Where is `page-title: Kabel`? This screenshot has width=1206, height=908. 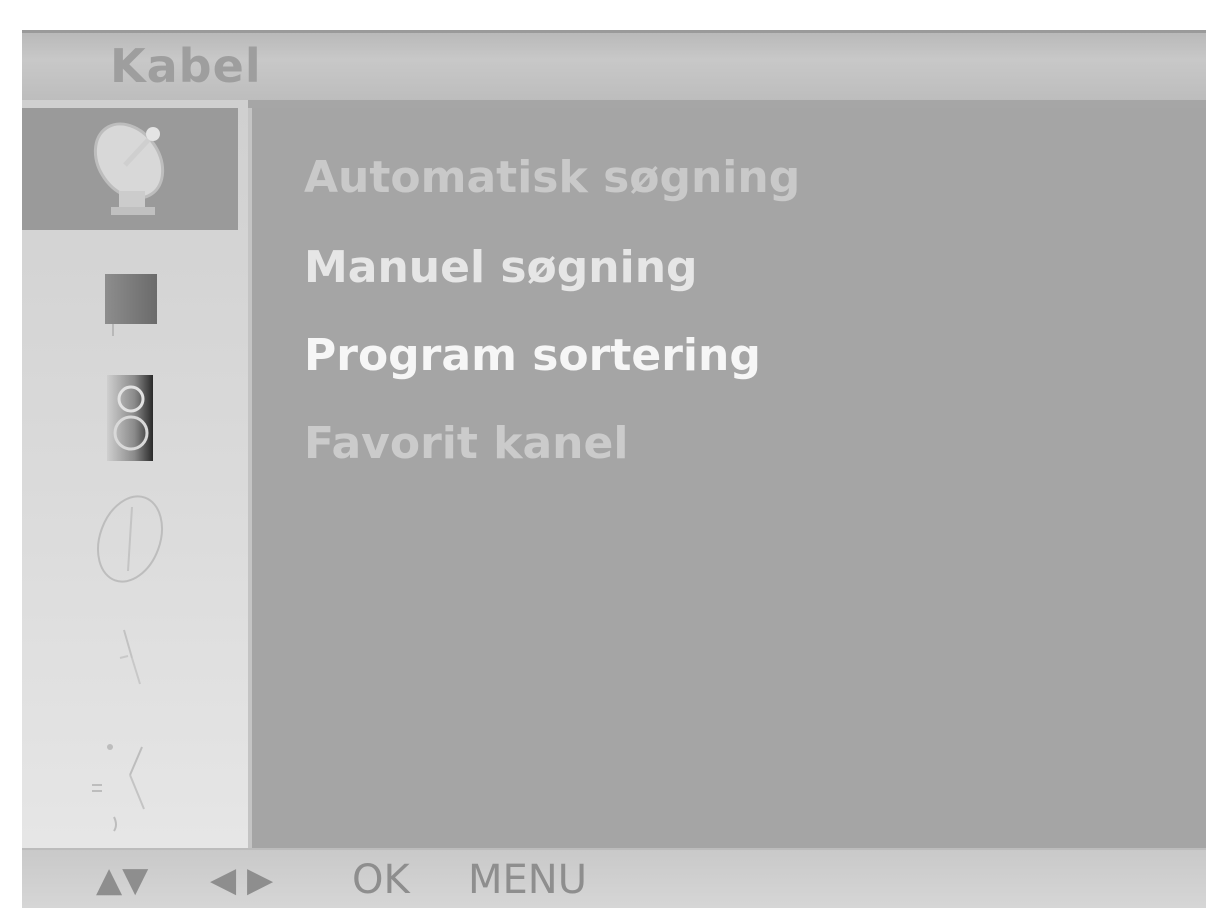 page-title: Kabel is located at coordinates (186, 66).